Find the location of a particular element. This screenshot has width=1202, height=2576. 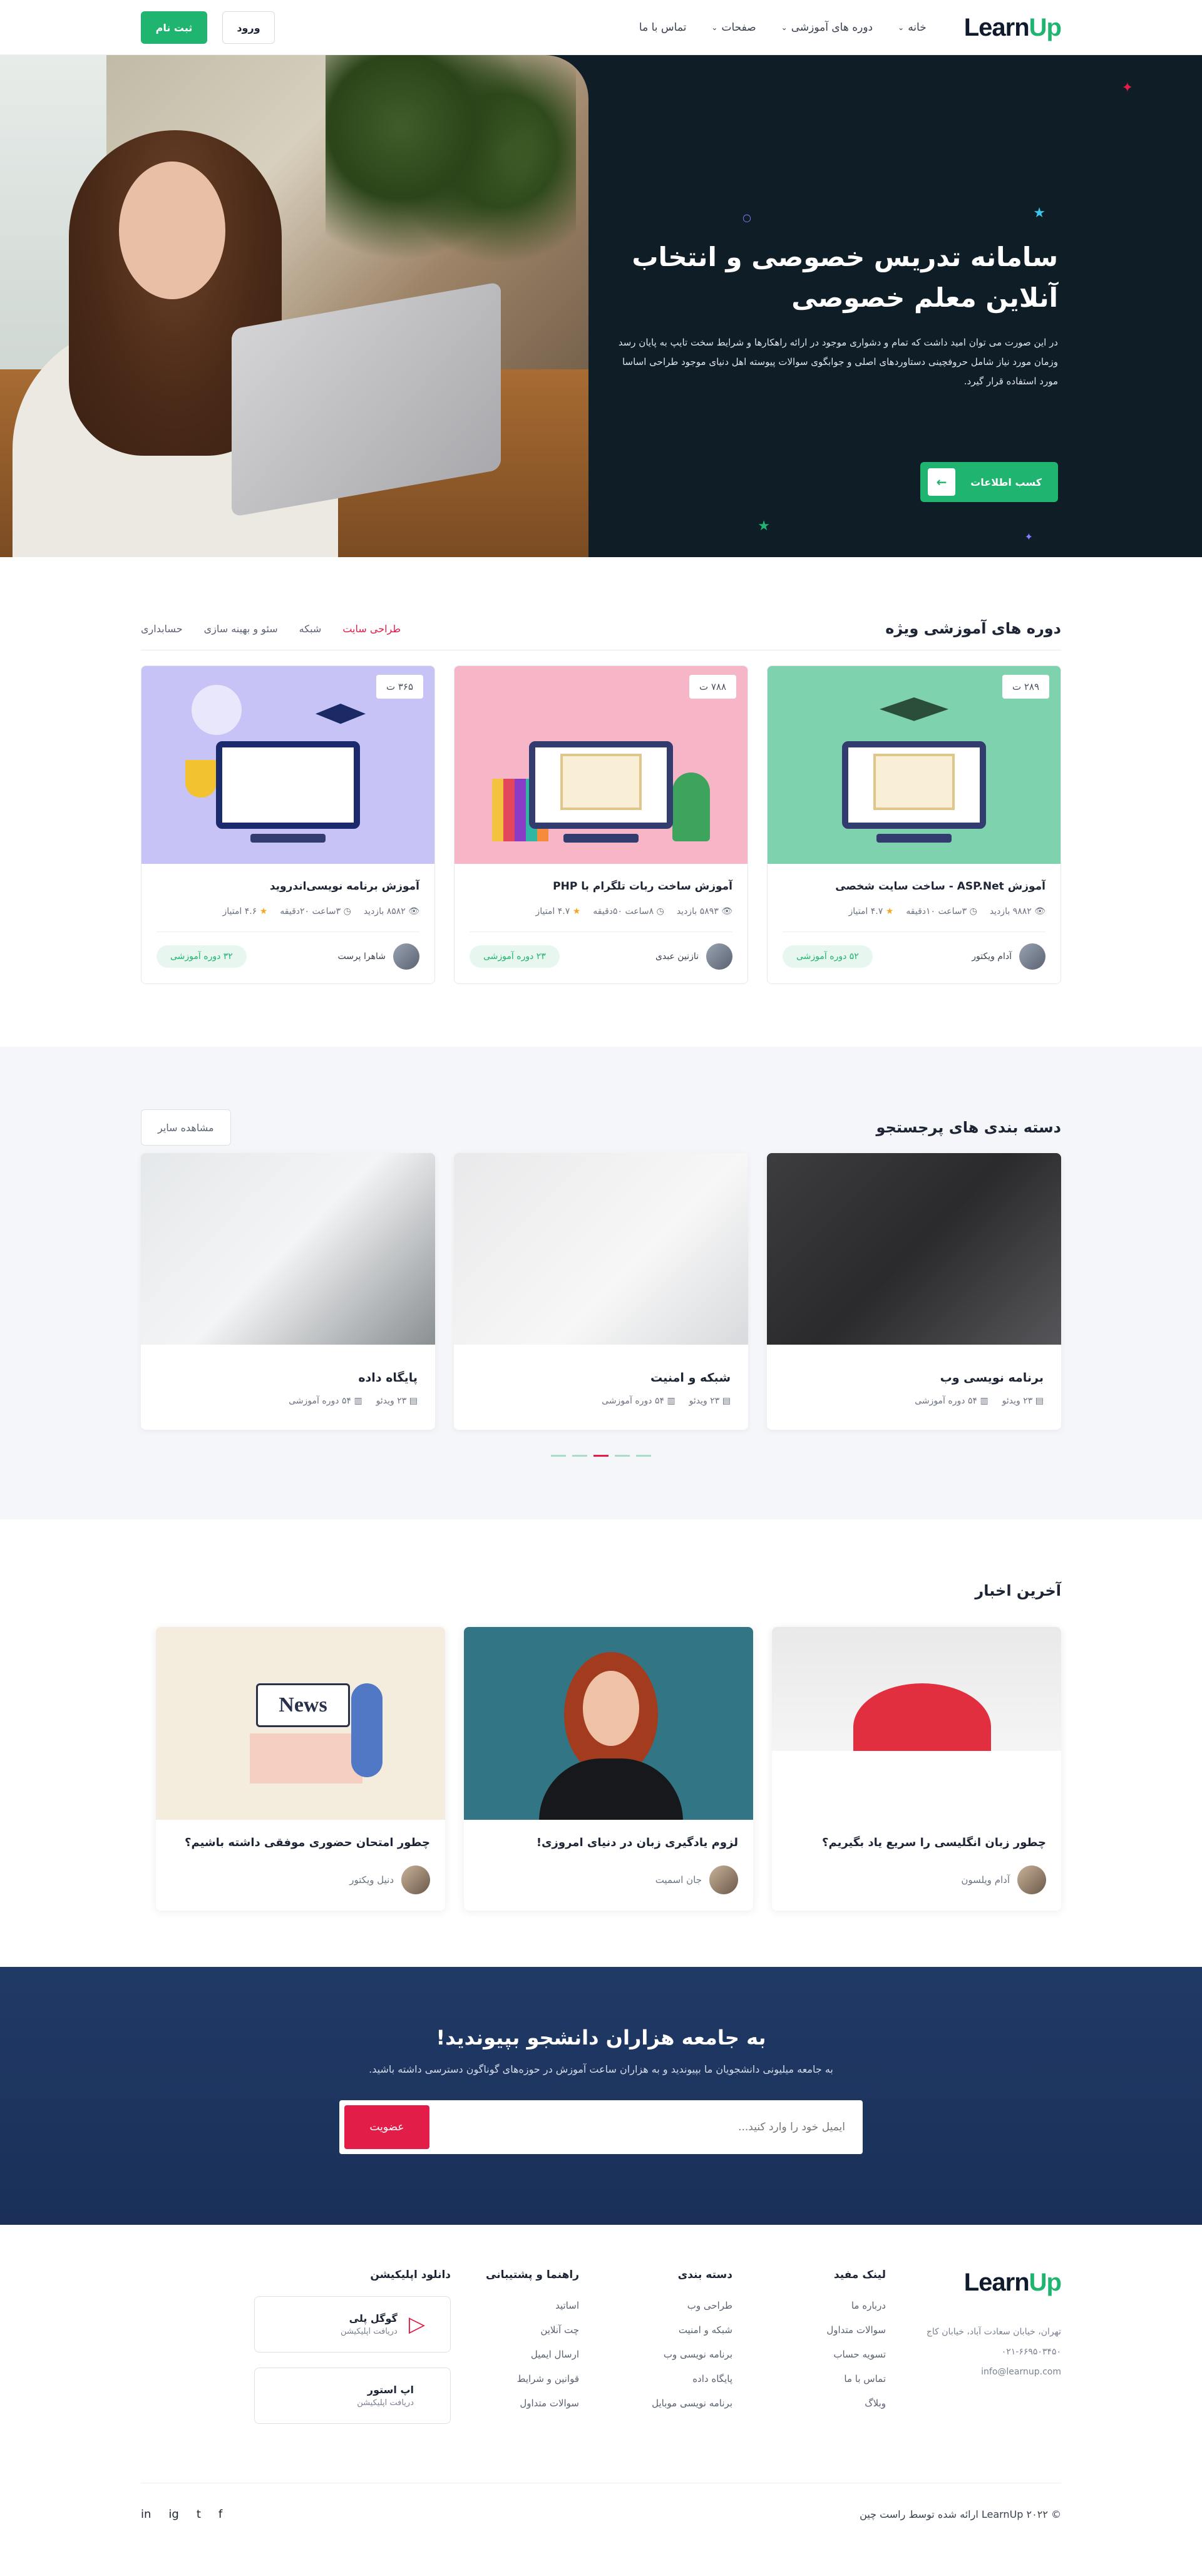

news-title: لزوم یادگیری زبان در دنیای امروزی! is located at coordinates (608, 1842).